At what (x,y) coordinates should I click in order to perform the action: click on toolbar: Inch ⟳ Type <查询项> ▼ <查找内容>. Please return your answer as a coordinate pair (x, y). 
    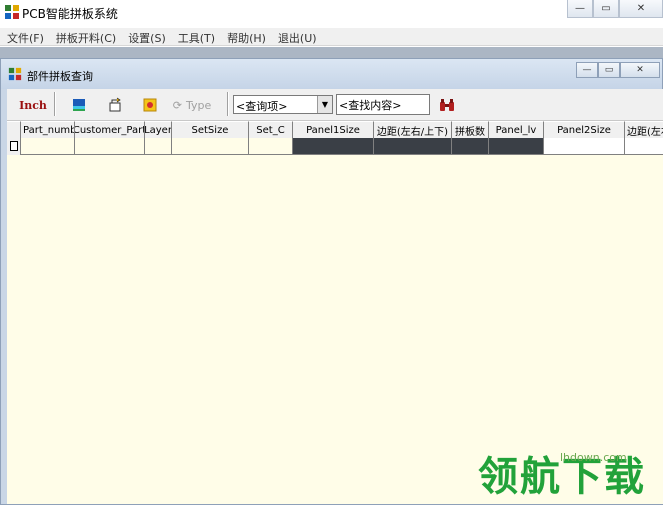
    Looking at the image, I should click on (335, 105).